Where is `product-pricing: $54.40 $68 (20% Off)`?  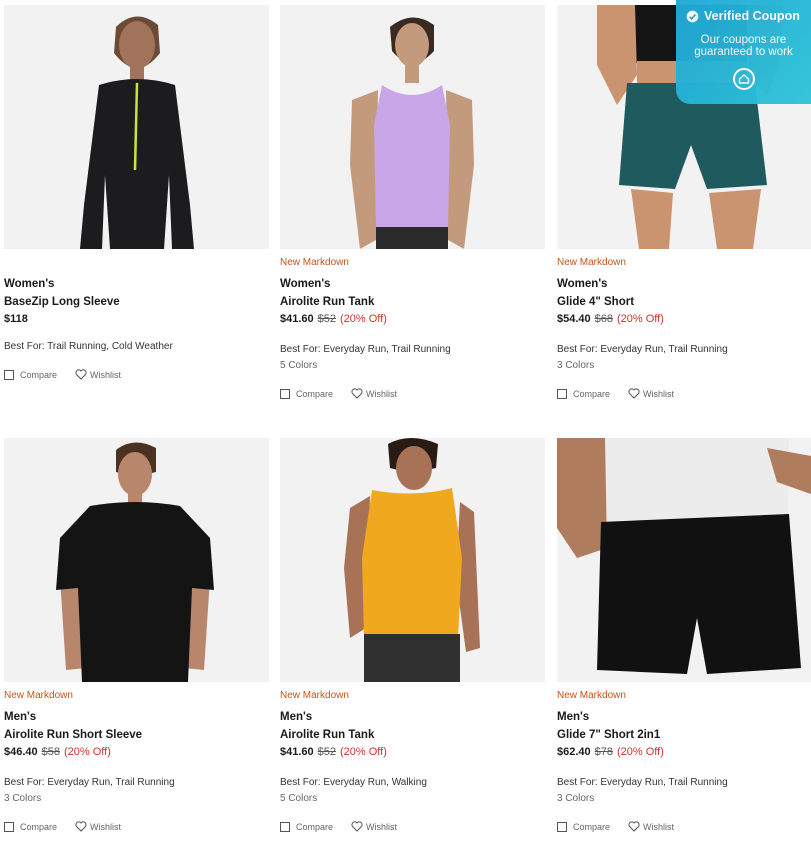 product-pricing: $54.40 $68 (20% Off) is located at coordinates (610, 319).